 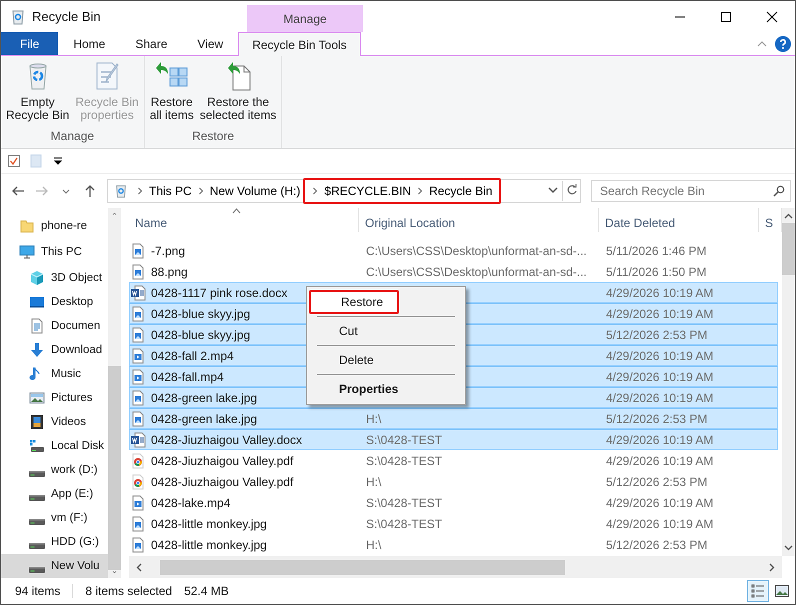 What do you see at coordinates (656, 251) in the screenshot?
I see `date-deleted: 5/11/2026 1:46 PM` at bounding box center [656, 251].